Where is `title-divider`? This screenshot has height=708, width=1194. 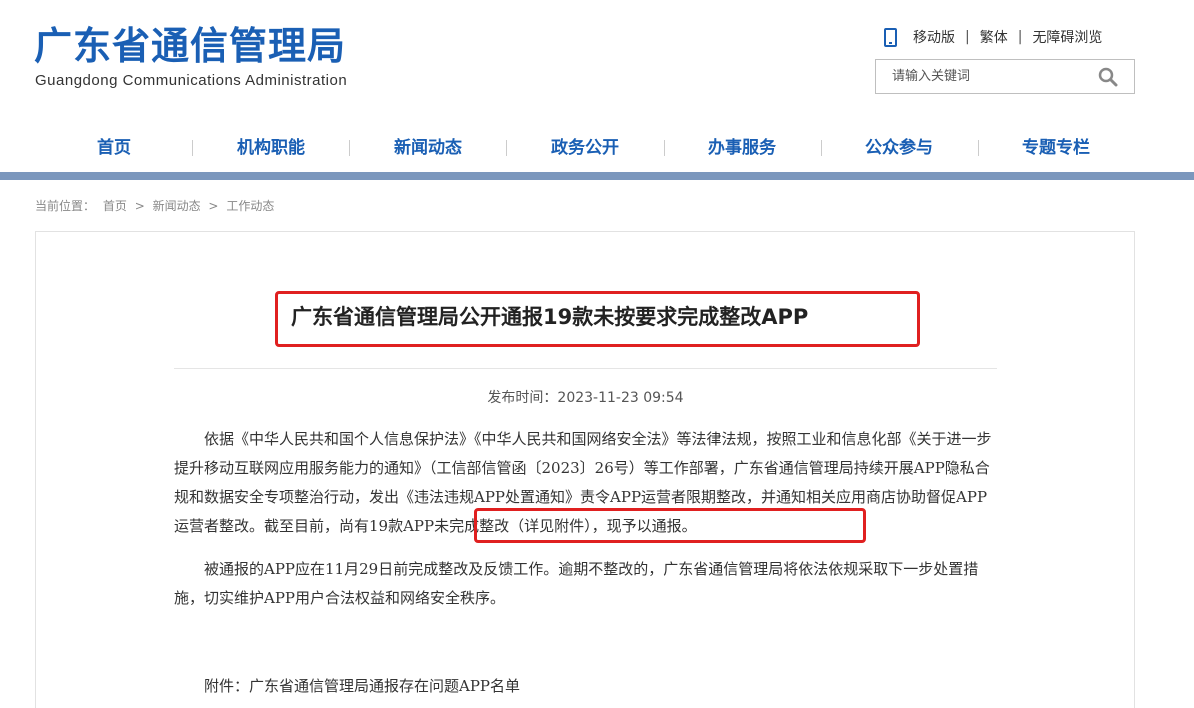
title-divider is located at coordinates (585, 368).